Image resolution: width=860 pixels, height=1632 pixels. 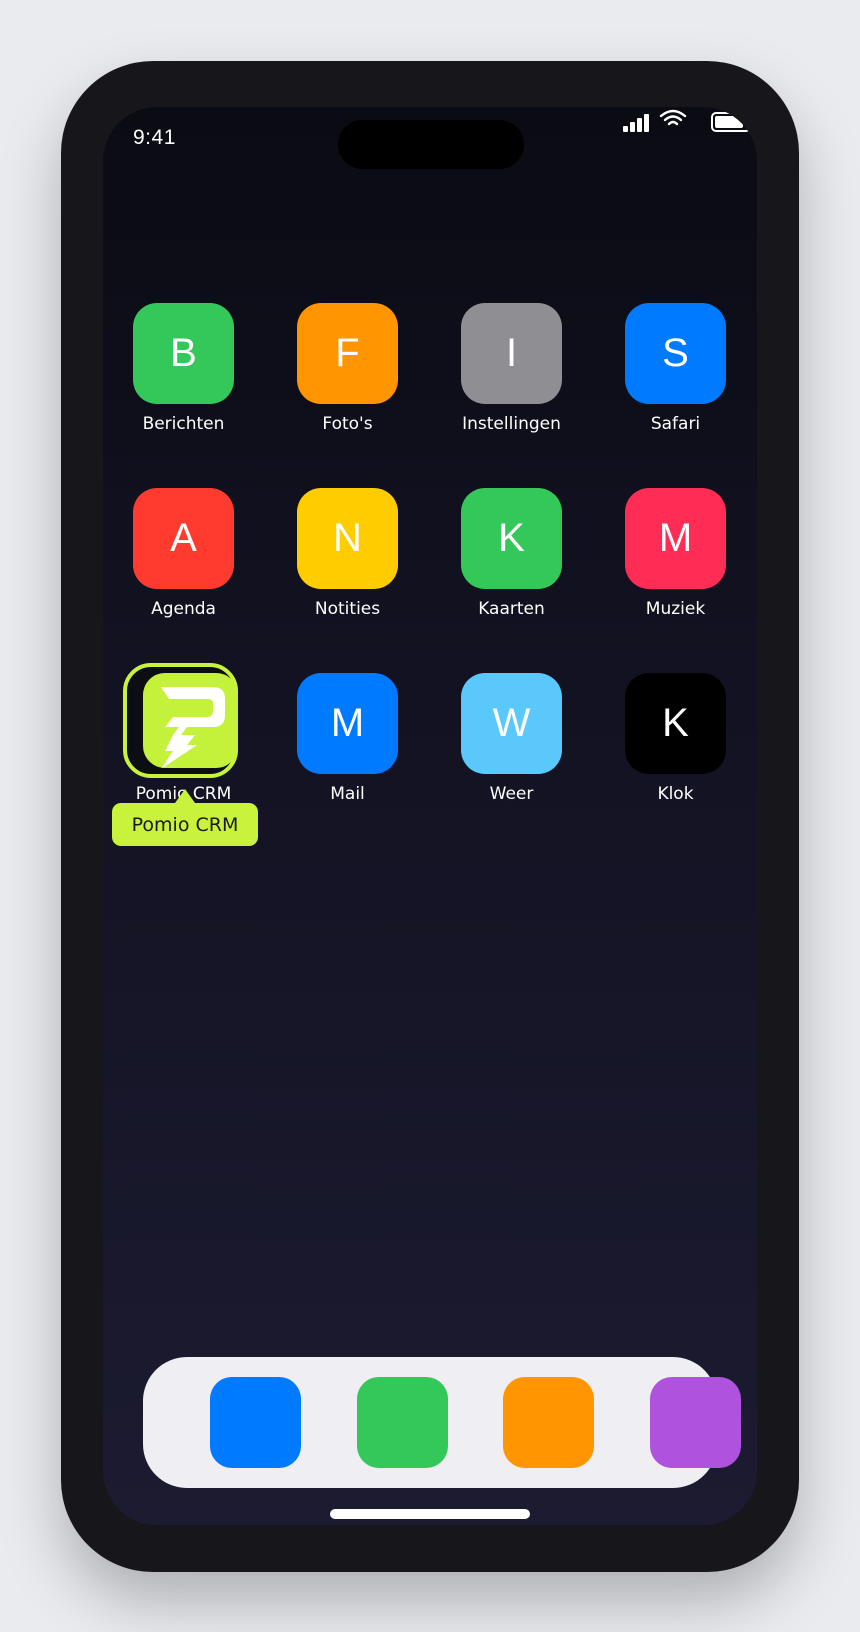 What do you see at coordinates (183, 353) in the screenshot?
I see `berichten-icon: B` at bounding box center [183, 353].